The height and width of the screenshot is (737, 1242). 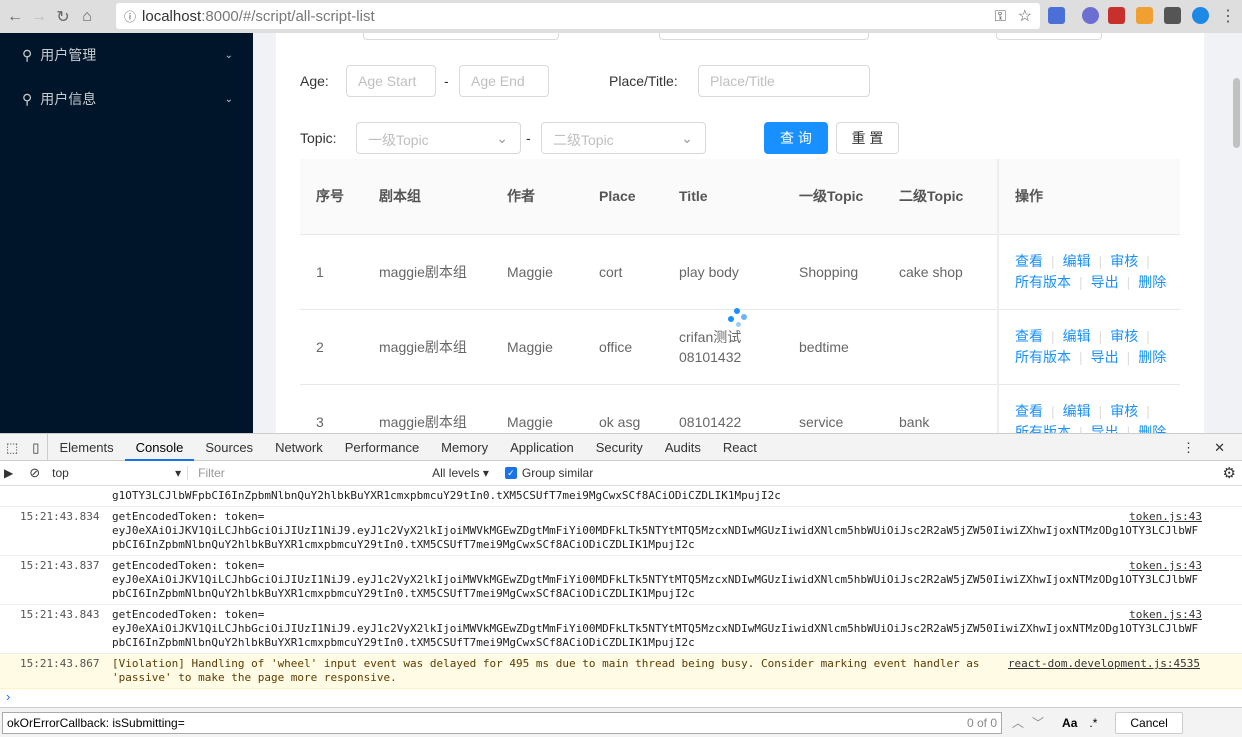 What do you see at coordinates (623, 138) in the screenshot?
I see `topic2-select: 二级Topic ⌄` at bounding box center [623, 138].